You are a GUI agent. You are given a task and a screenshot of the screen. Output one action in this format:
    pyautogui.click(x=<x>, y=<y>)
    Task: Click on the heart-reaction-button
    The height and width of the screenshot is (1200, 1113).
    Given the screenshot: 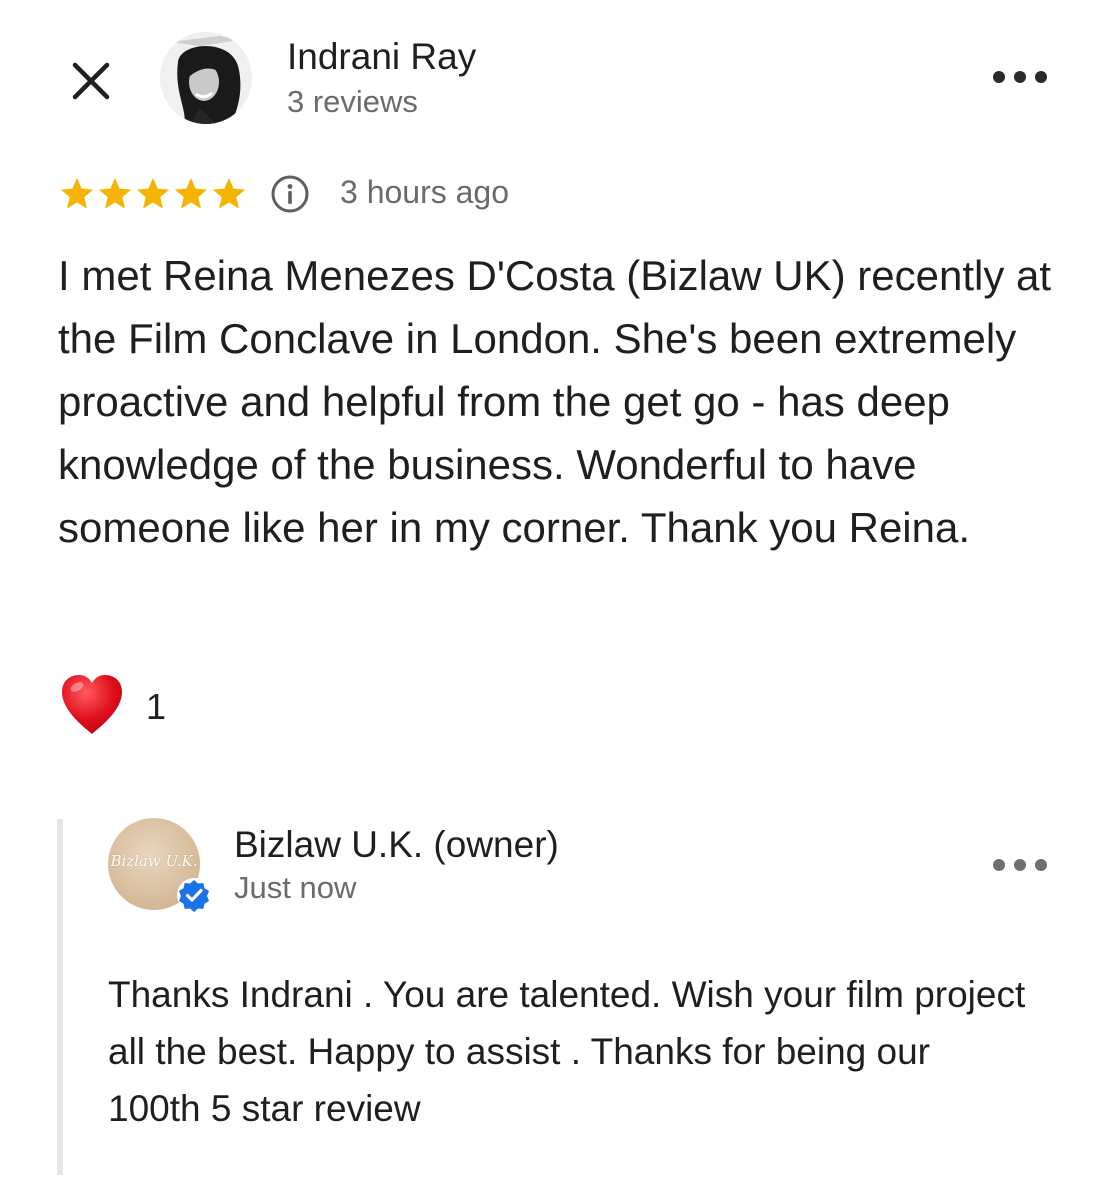 What is the action you would take?
    pyautogui.click(x=92, y=705)
    